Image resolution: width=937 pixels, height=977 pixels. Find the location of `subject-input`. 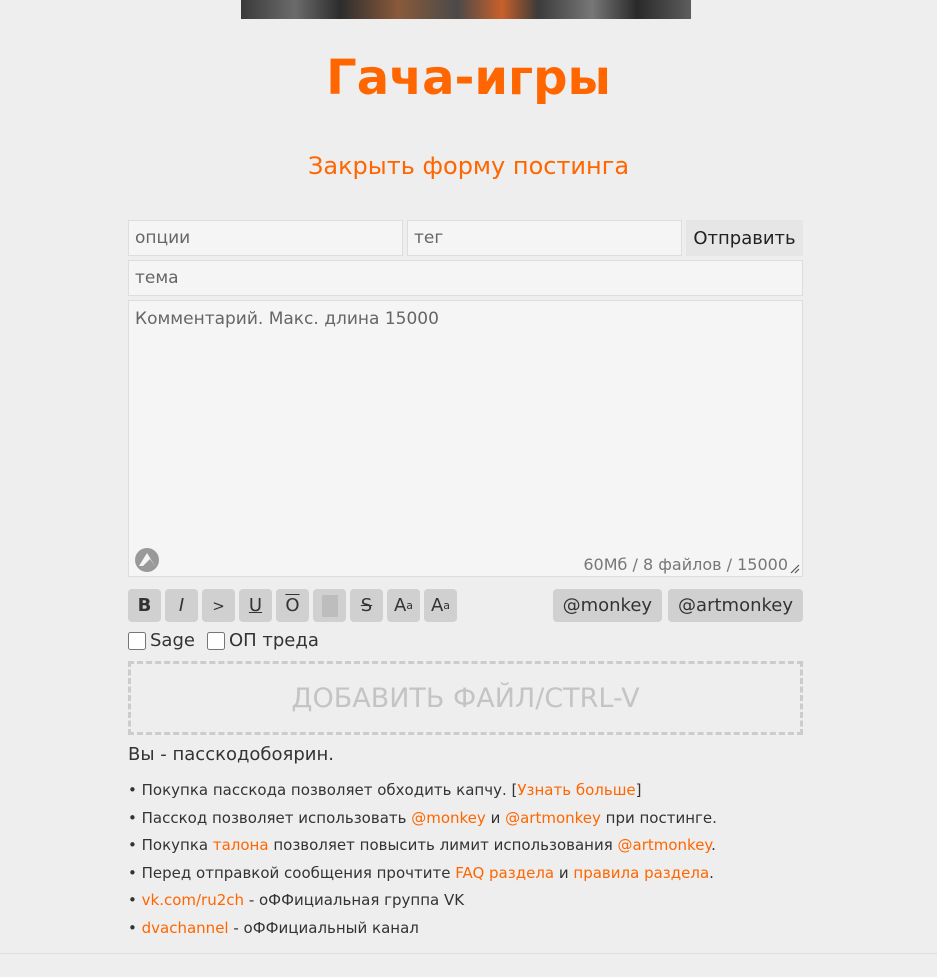

subject-input is located at coordinates (465, 278).